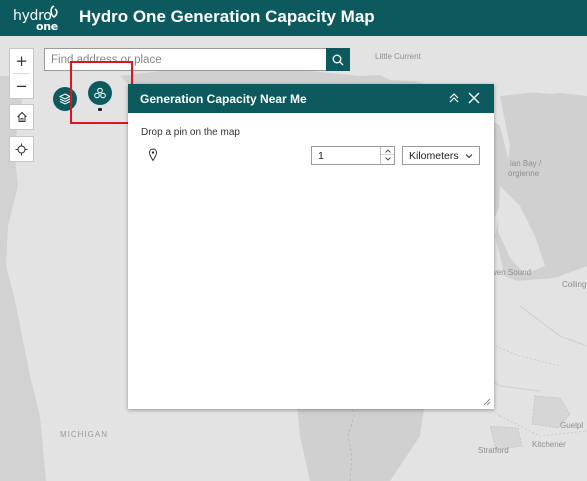 Image resolution: width=587 pixels, height=481 pixels. I want to click on unit-select: Kilometers, so click(441, 155).